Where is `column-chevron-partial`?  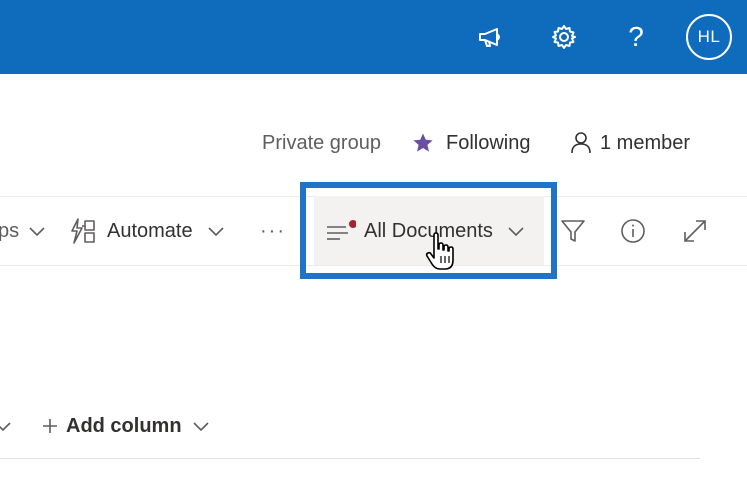 column-chevron-partial is located at coordinates (6, 426).